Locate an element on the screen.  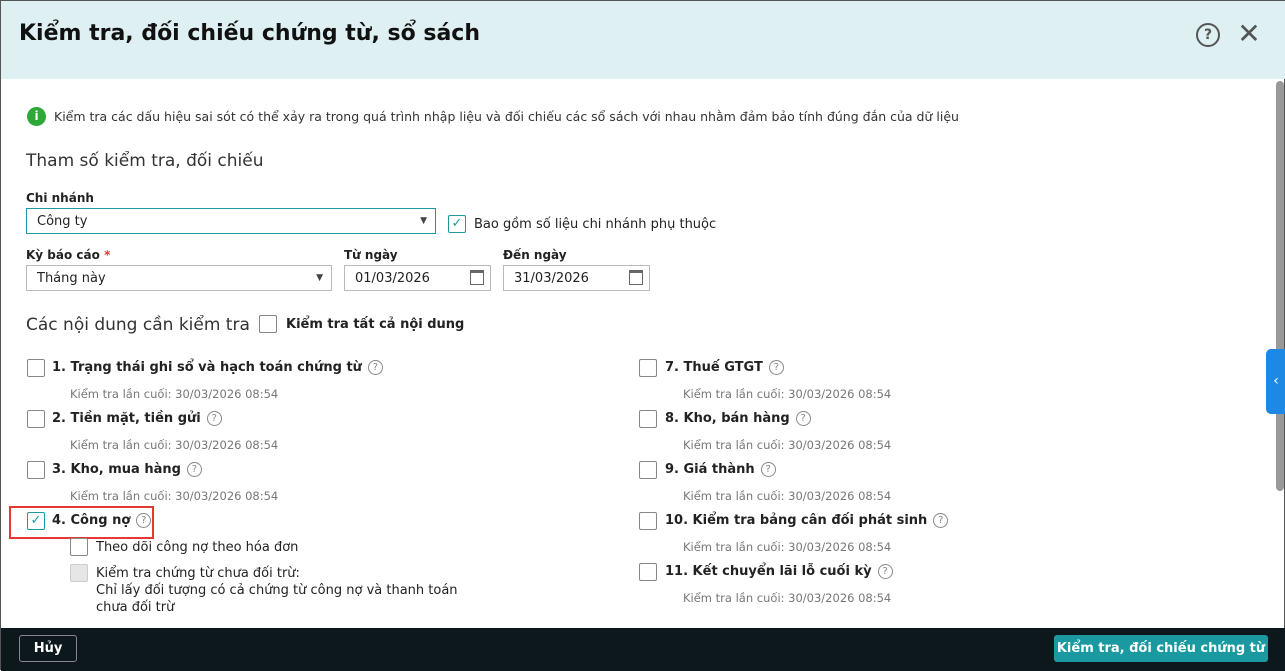
from-label: Từ ngày is located at coordinates (371, 255).